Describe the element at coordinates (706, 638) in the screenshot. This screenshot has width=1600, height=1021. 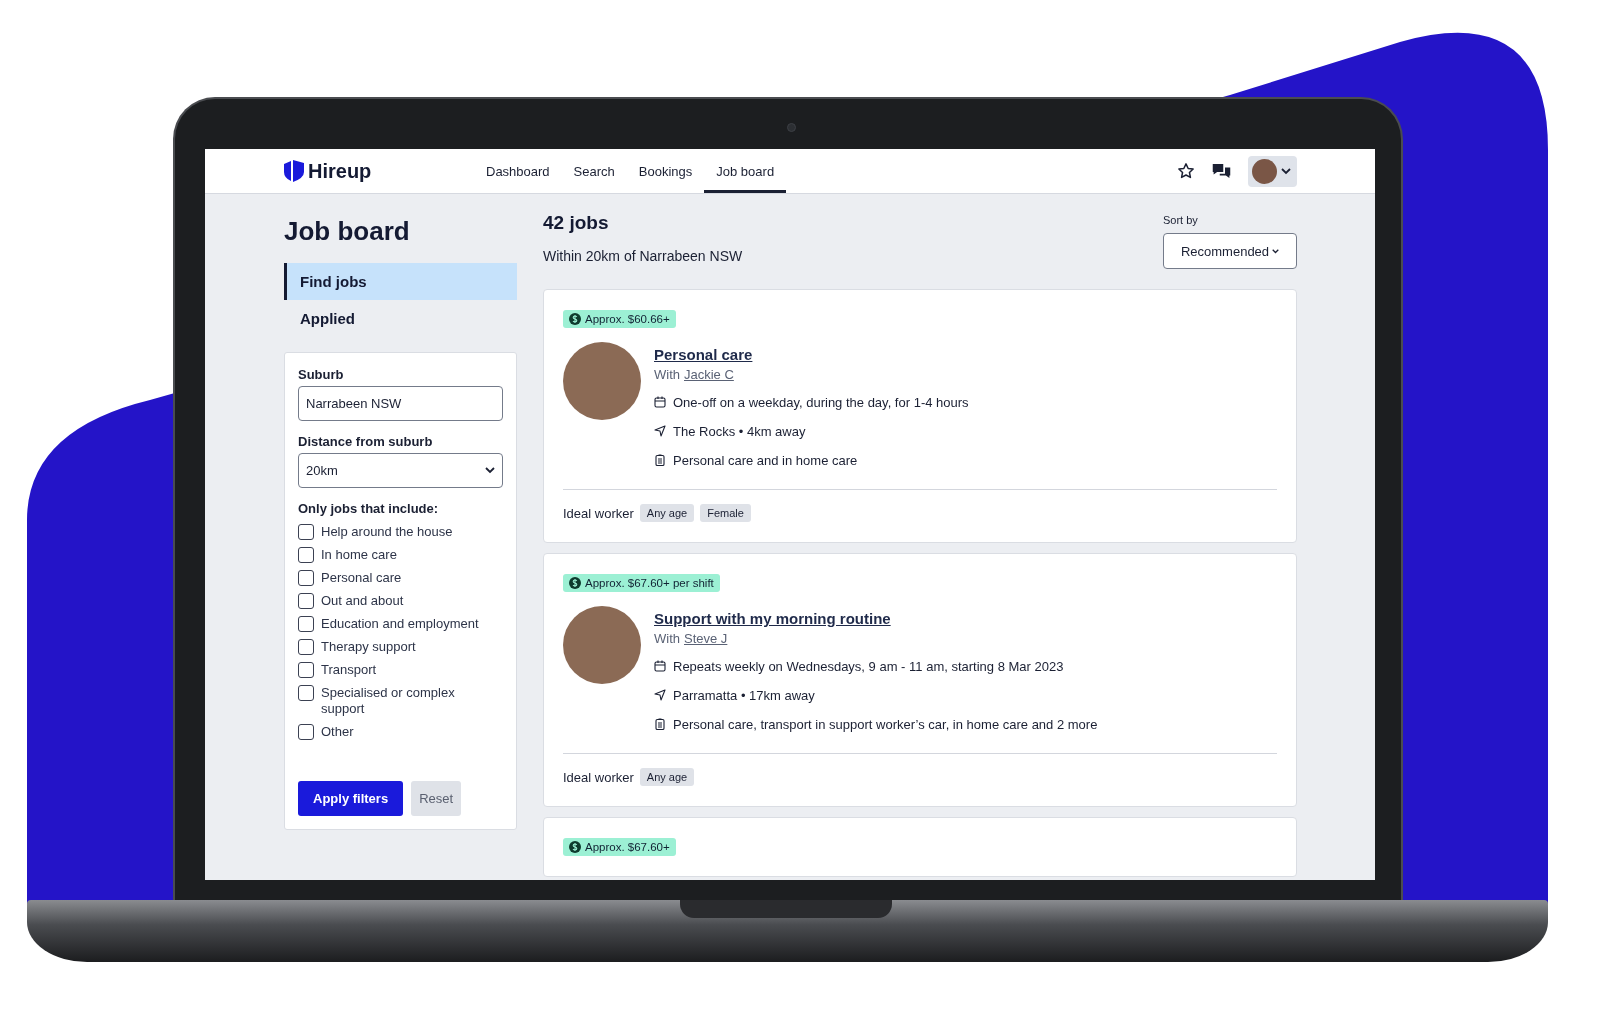
I see `client-link: Steve J` at that location.